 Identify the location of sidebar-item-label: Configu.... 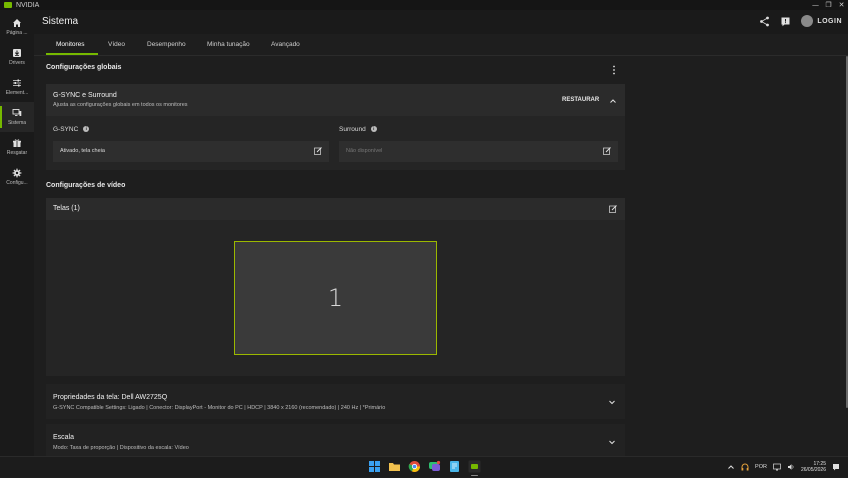
(17, 183).